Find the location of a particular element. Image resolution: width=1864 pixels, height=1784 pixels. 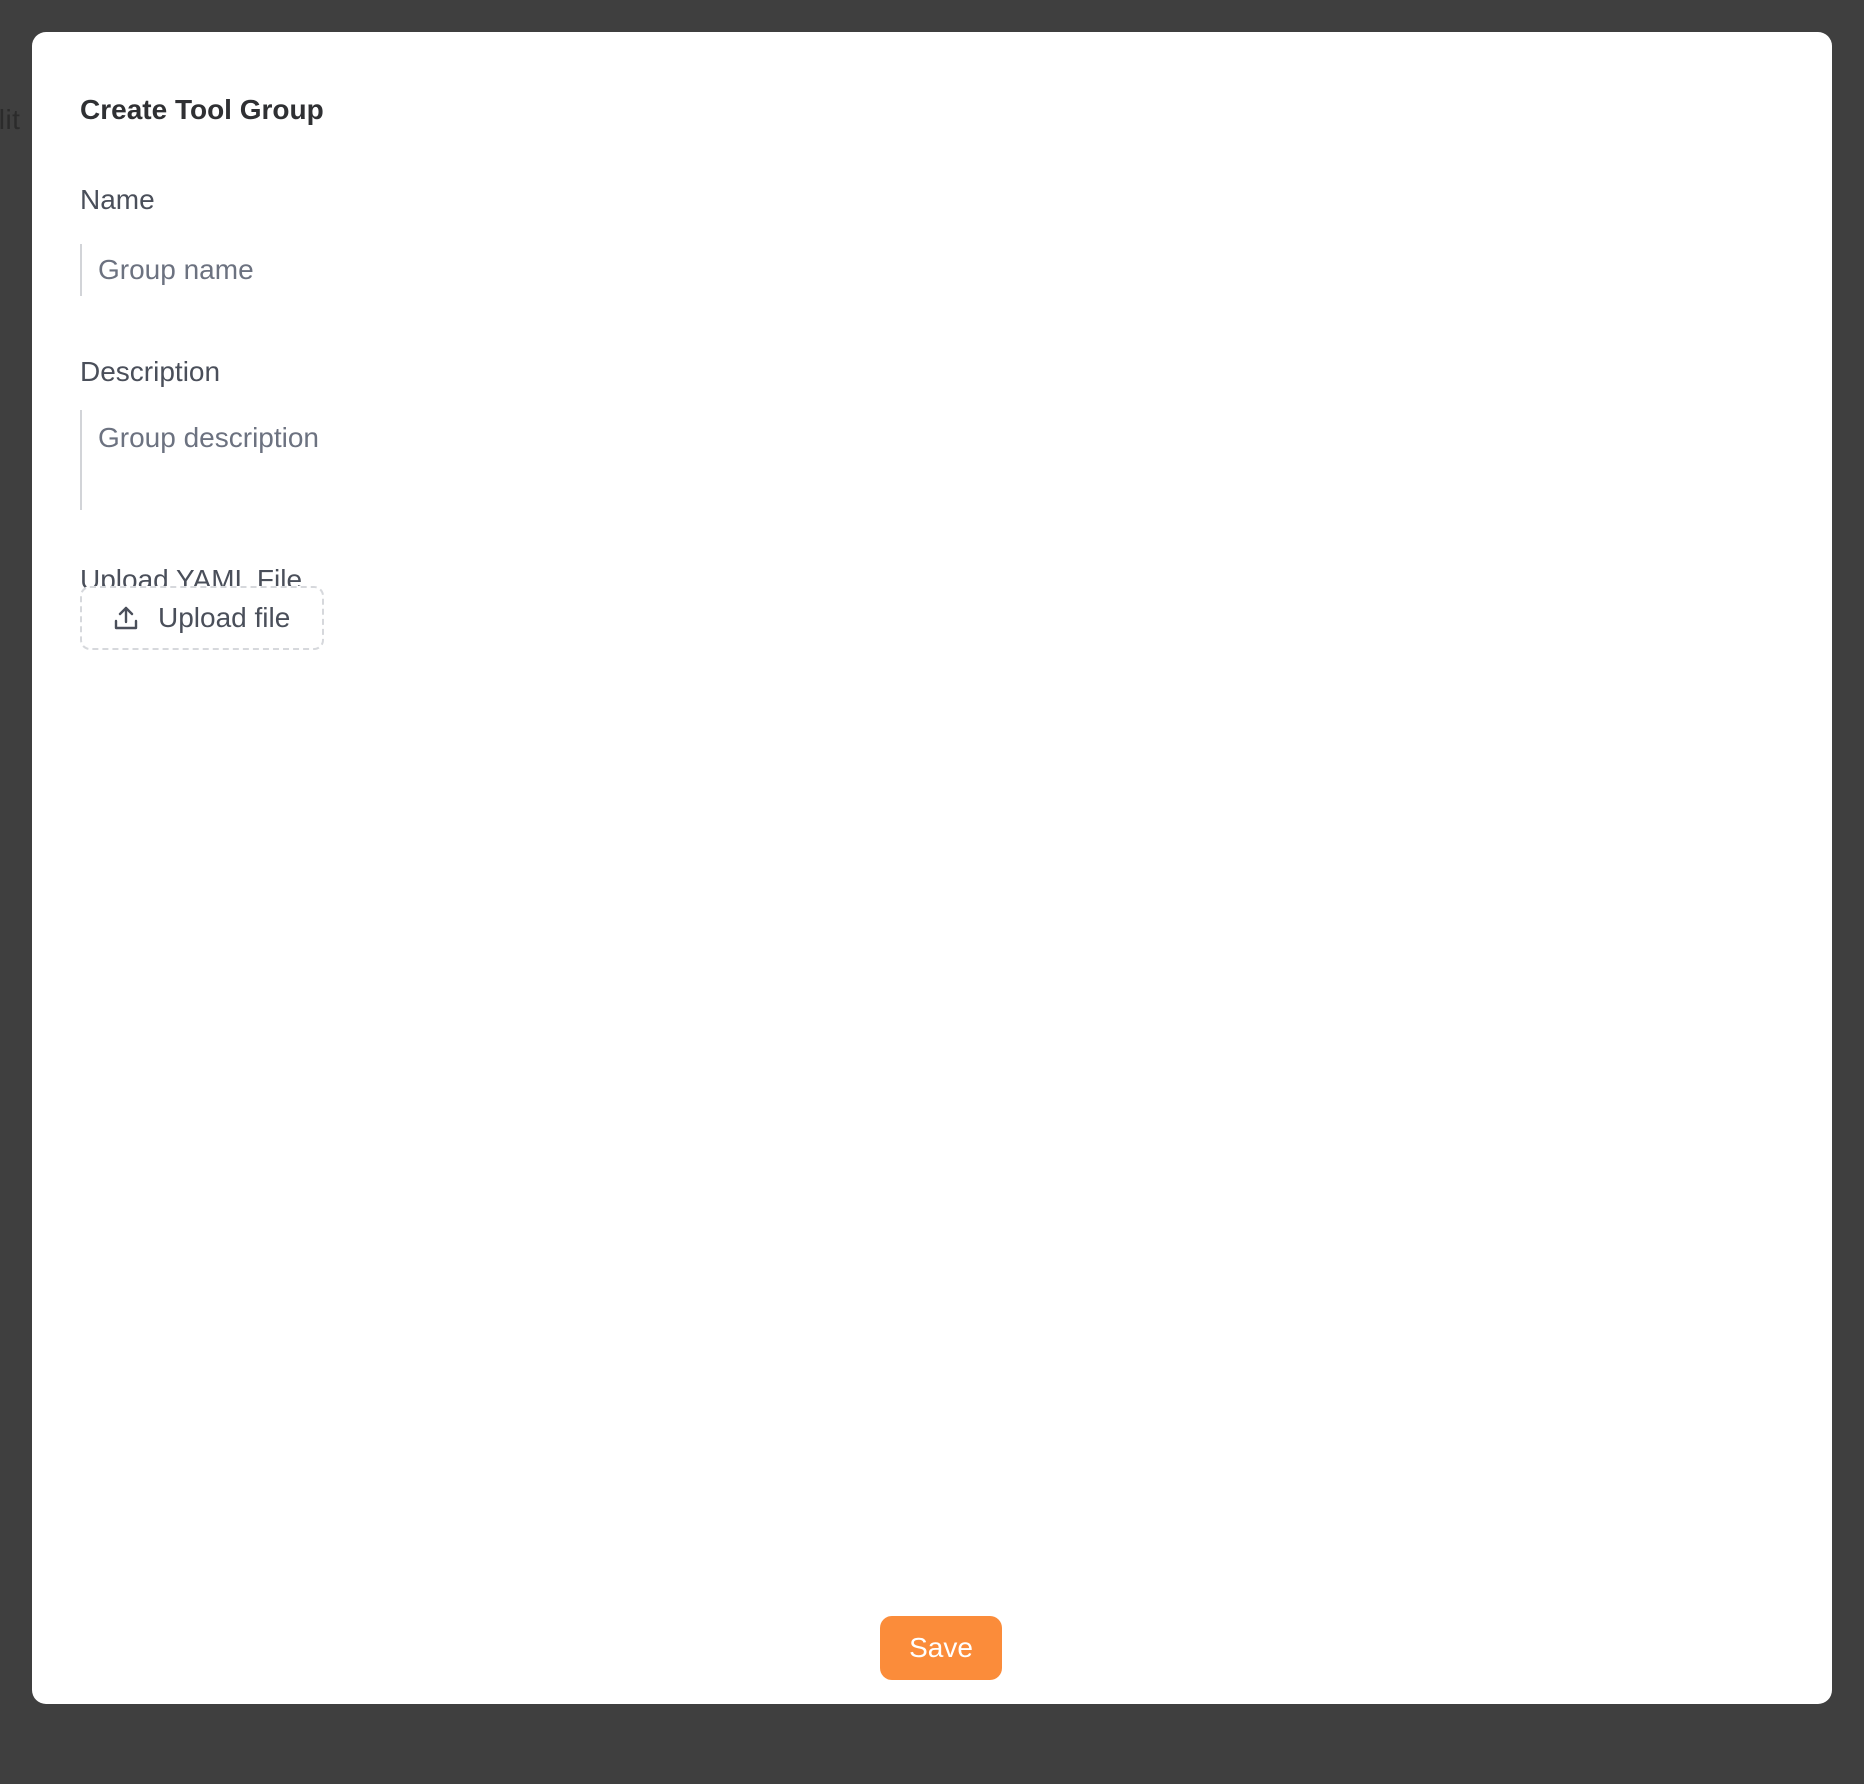

description-label: Description is located at coordinates (150, 371).